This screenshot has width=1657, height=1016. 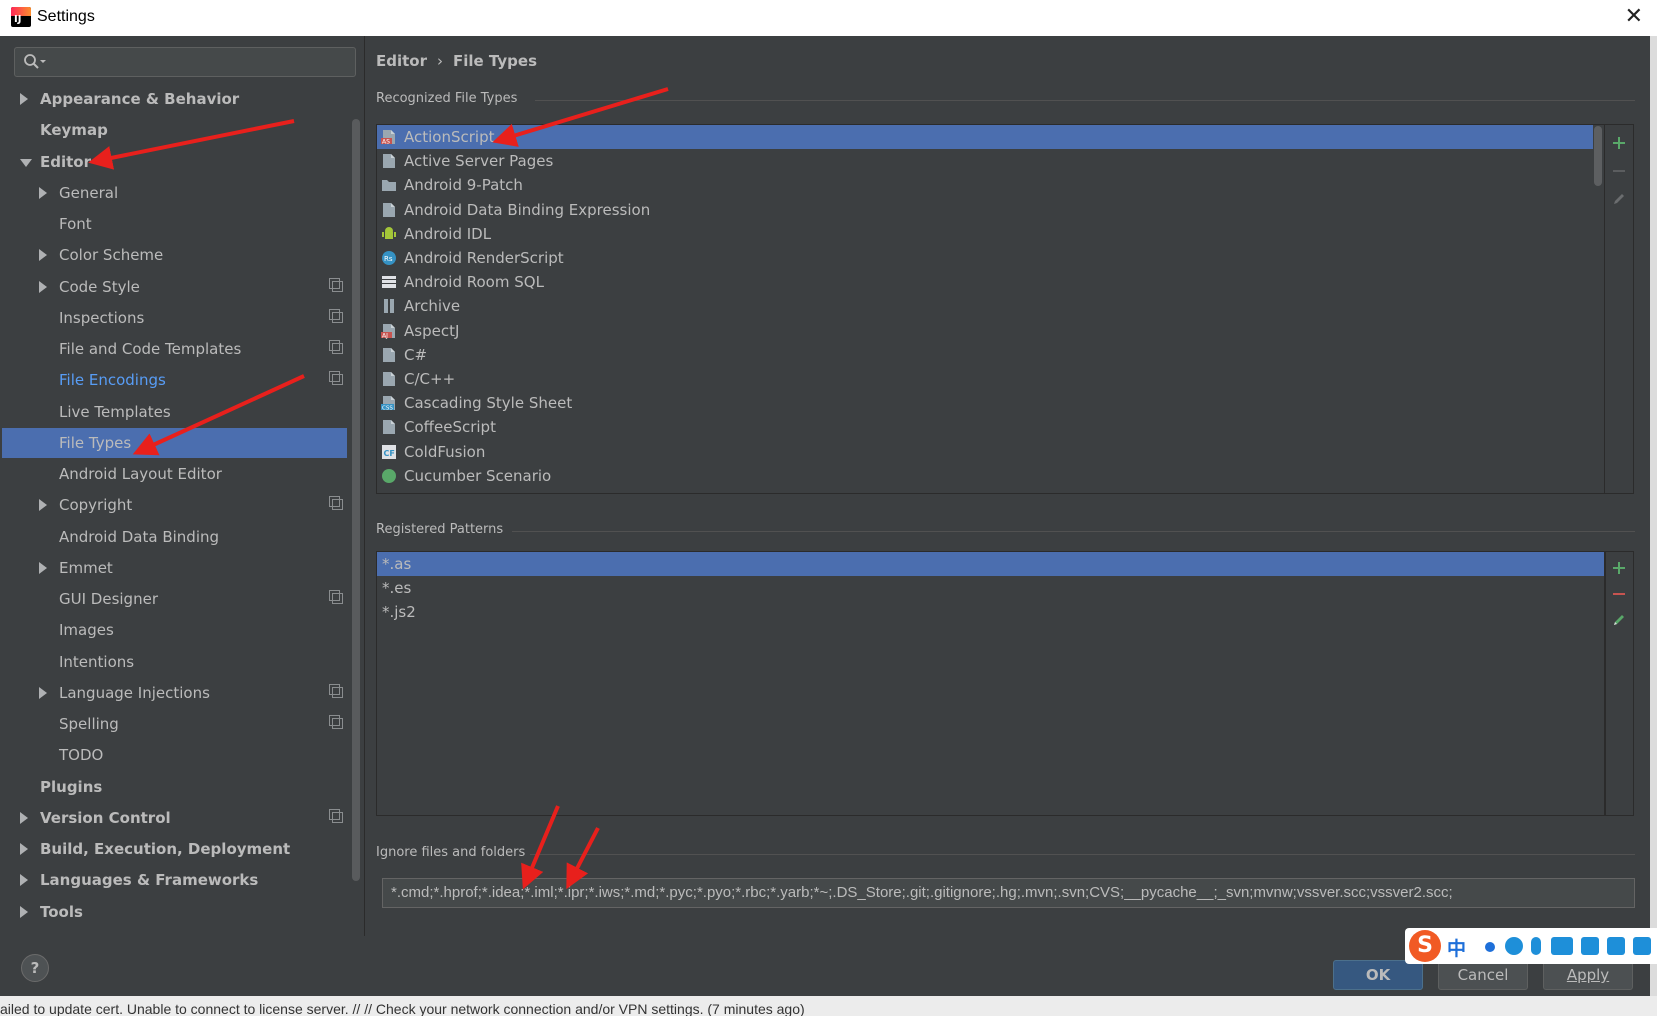 What do you see at coordinates (985, 306) in the screenshot?
I see `file-type-row: Archive` at bounding box center [985, 306].